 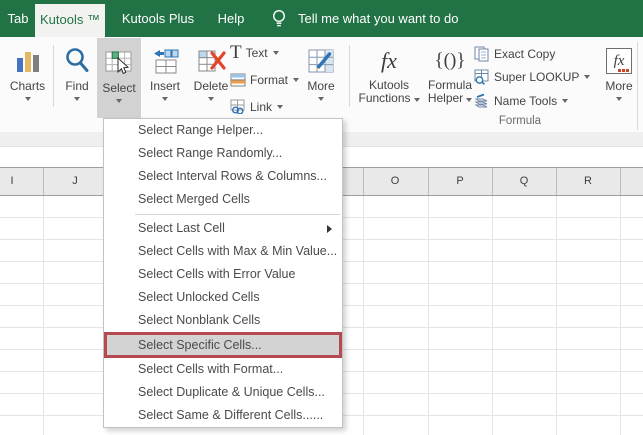 I want to click on text-label: Text, so click(x=256, y=52).